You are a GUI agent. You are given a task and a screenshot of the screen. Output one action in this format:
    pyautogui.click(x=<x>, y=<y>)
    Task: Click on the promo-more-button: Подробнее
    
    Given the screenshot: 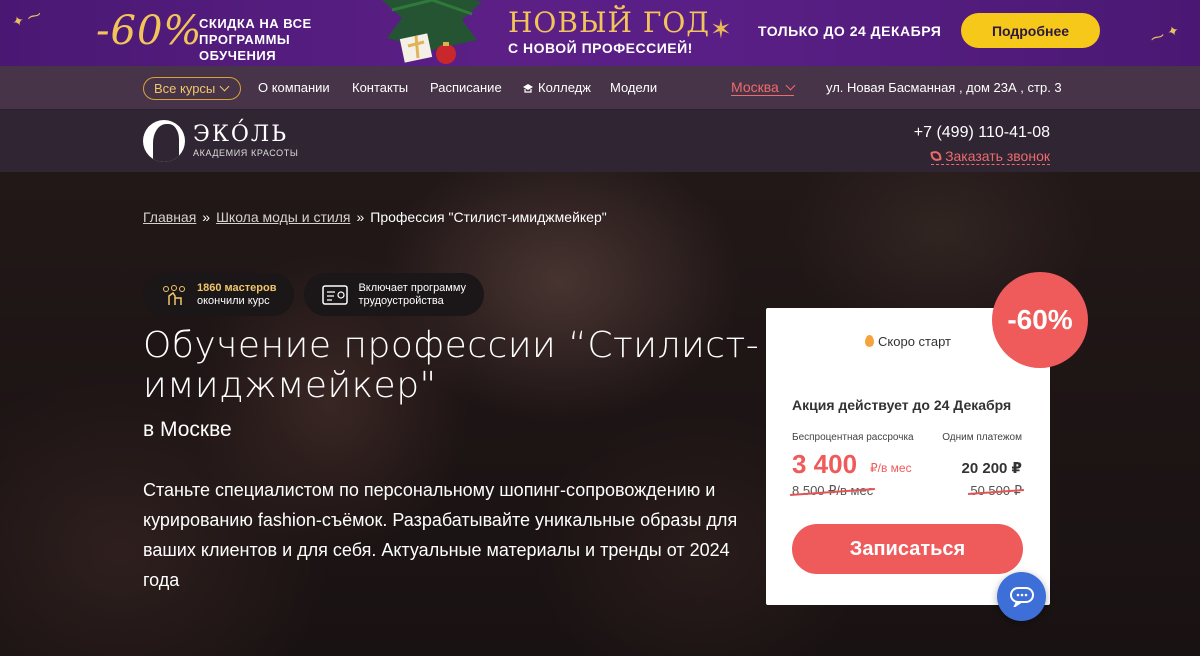 What is the action you would take?
    pyautogui.click(x=1030, y=30)
    